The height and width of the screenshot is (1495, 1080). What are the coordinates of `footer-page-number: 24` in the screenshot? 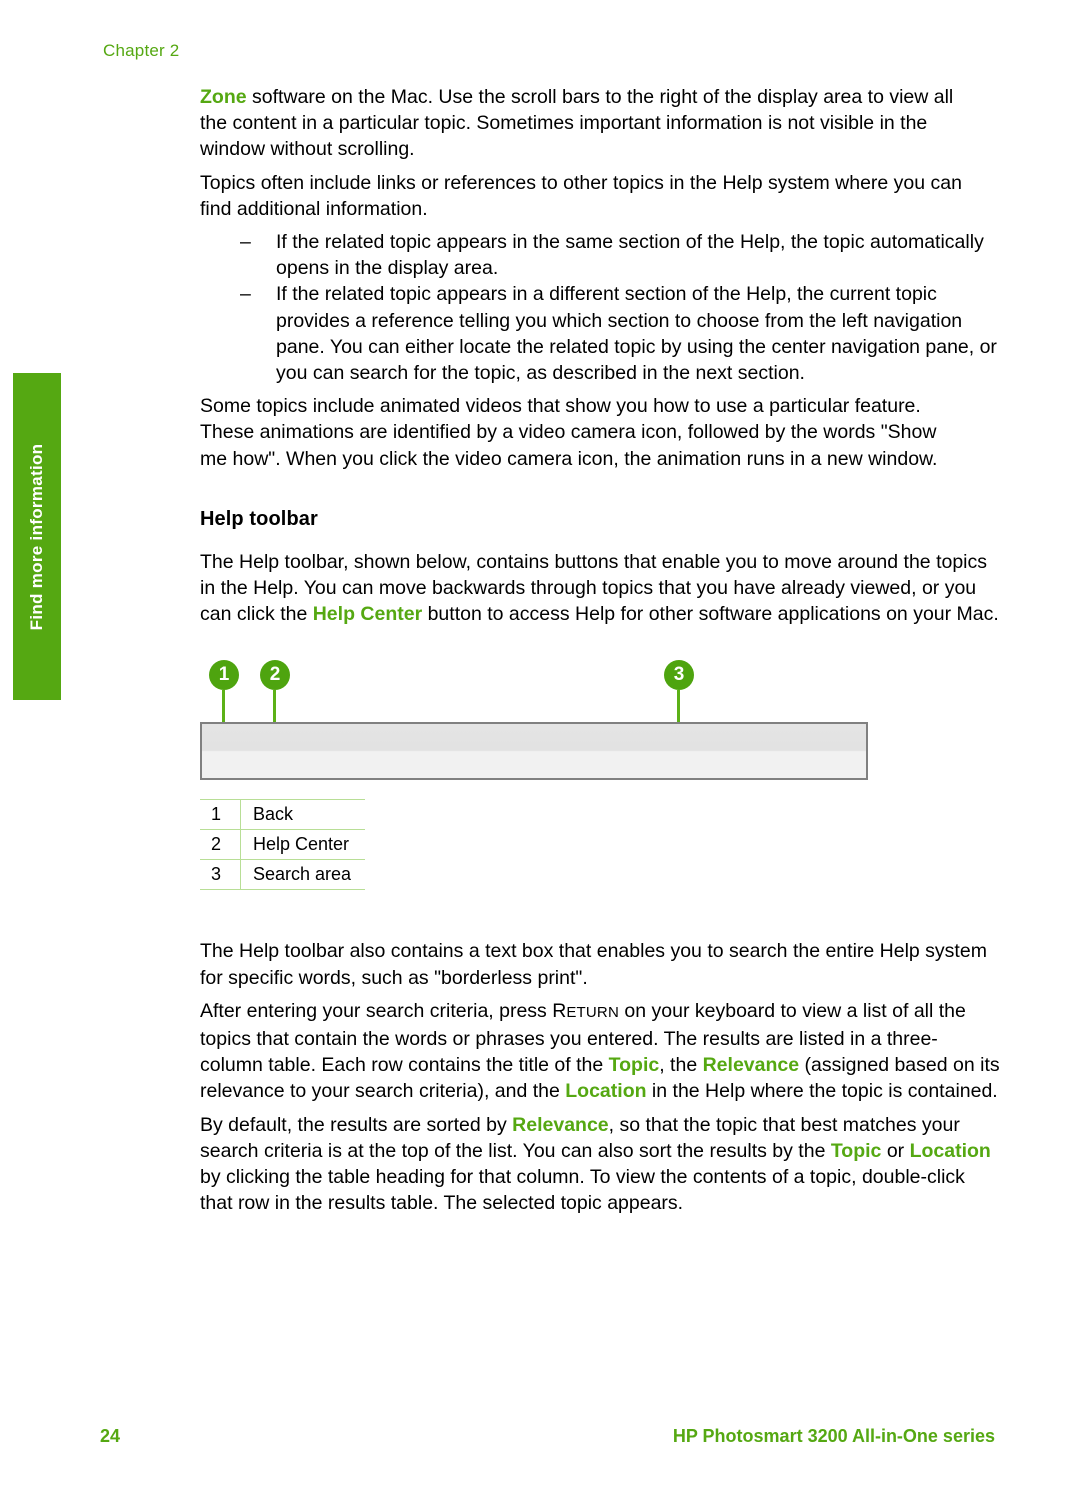 It's located at (110, 1436).